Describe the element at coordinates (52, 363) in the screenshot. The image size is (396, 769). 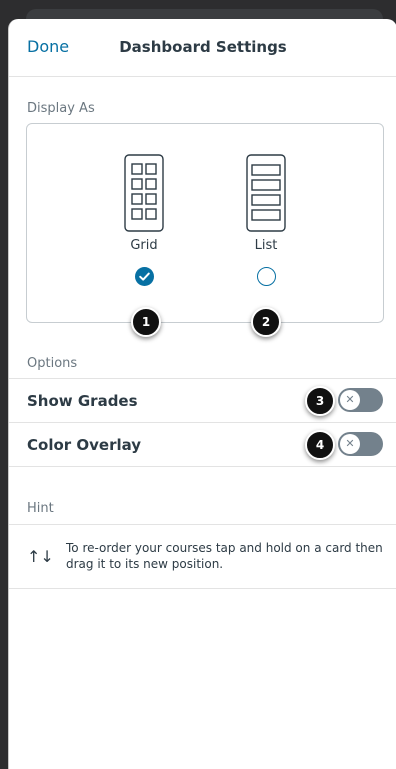
I see `options-label: Options` at that location.